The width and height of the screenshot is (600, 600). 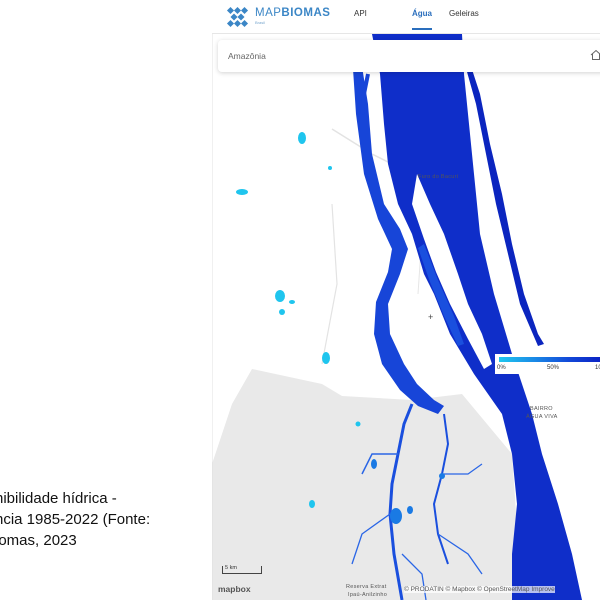 What do you see at coordinates (242, 569) in the screenshot?
I see `scale-bar: 5 km` at bounding box center [242, 569].